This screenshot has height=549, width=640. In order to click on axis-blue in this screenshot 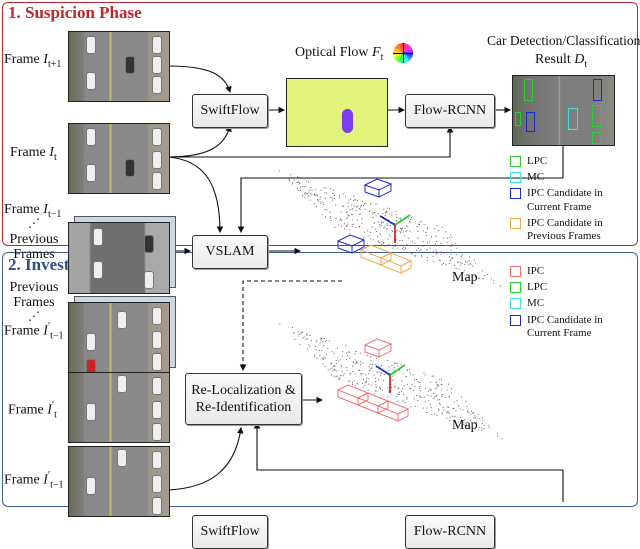, I will do `click(383, 370)`.